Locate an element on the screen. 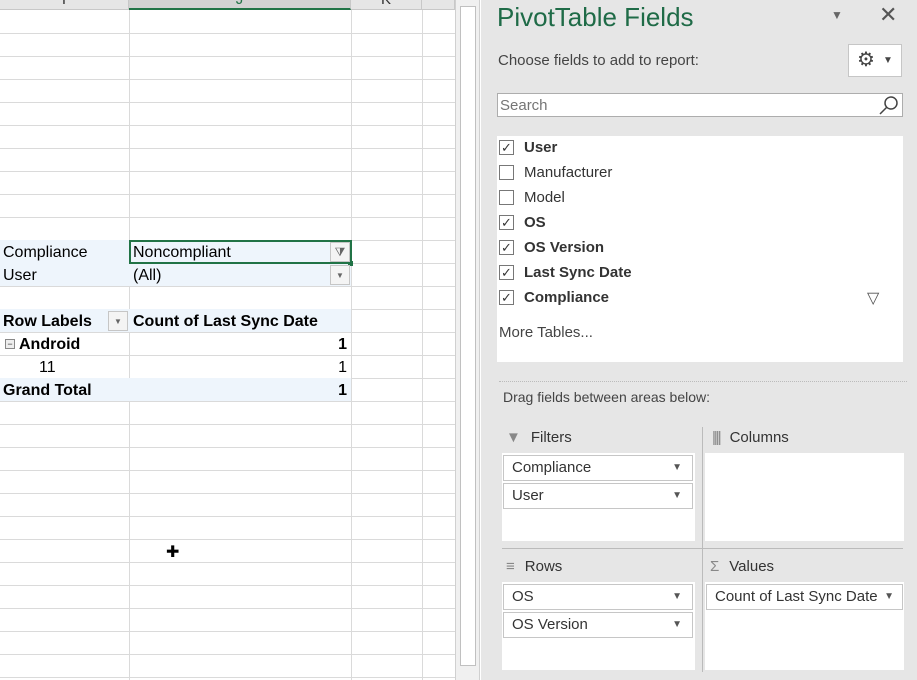 This screenshot has width=917, height=680. rows-area-header: ≡ Rows is located at coordinates (534, 566).